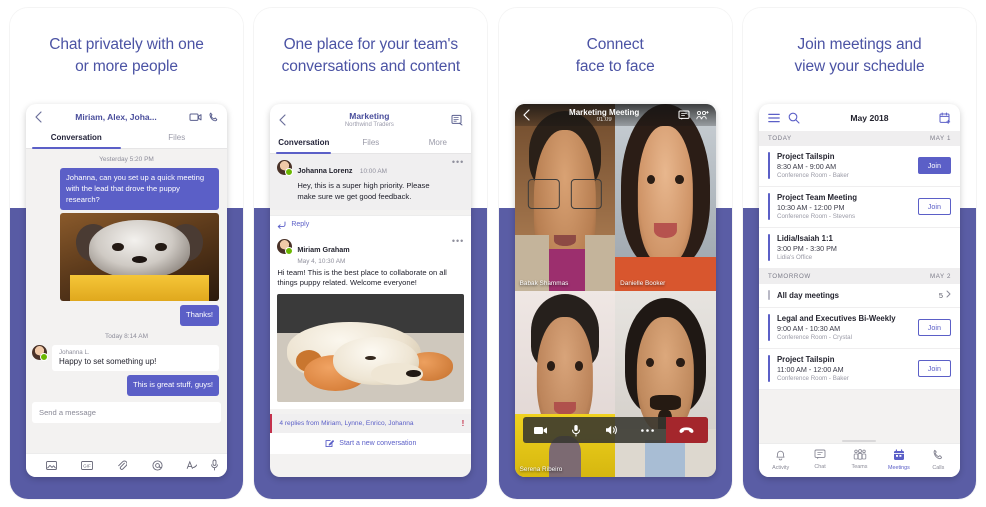 The height and width of the screenshot is (507, 986). What do you see at coordinates (612, 430) in the screenshot?
I see `speaker-icon` at bounding box center [612, 430].